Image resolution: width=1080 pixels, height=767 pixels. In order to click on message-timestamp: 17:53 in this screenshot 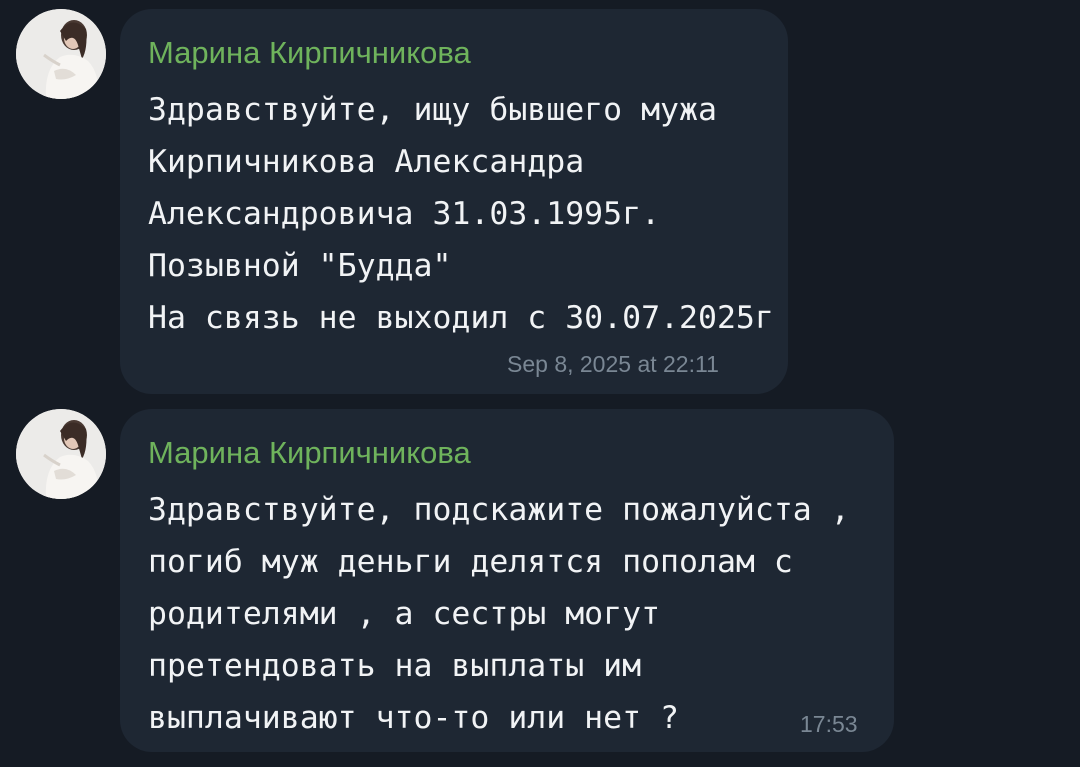, I will do `click(829, 724)`.